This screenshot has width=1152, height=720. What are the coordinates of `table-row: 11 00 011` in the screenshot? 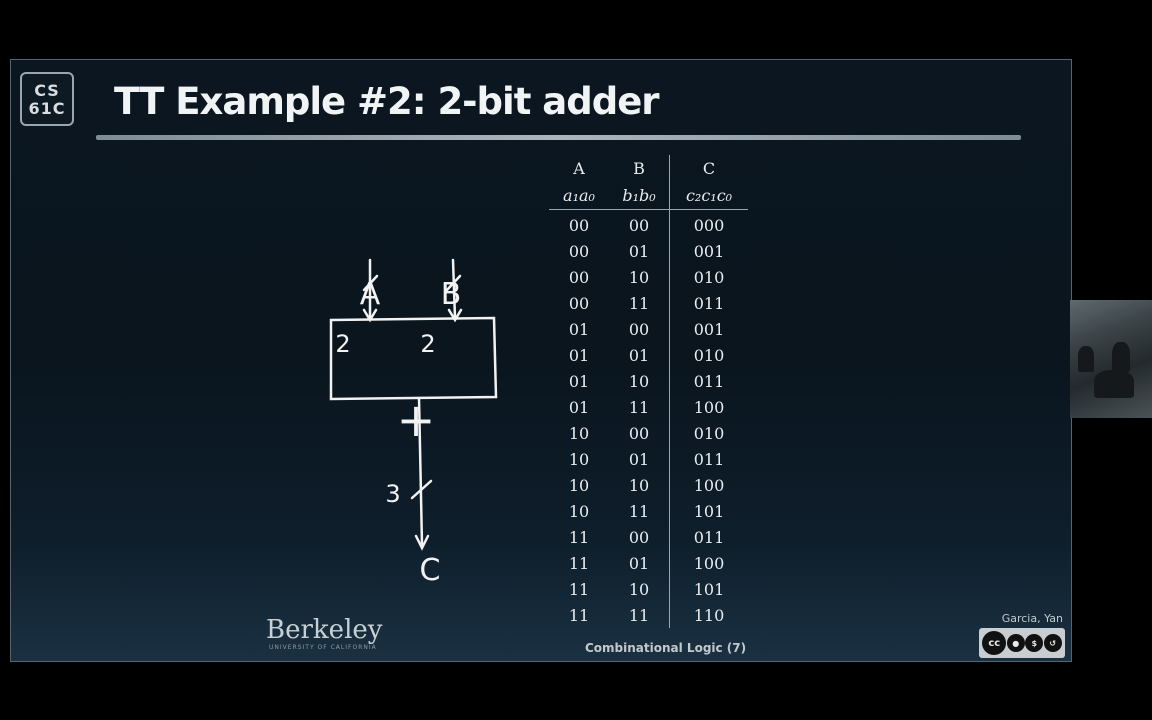 It's located at (648, 537).